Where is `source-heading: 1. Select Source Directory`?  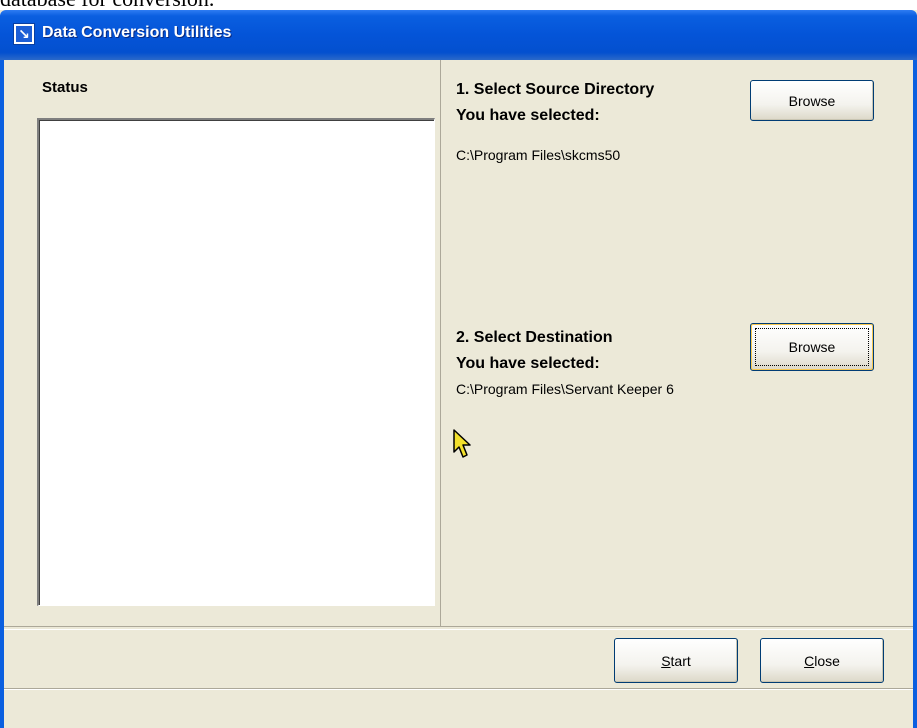 source-heading: 1. Select Source Directory is located at coordinates (555, 89).